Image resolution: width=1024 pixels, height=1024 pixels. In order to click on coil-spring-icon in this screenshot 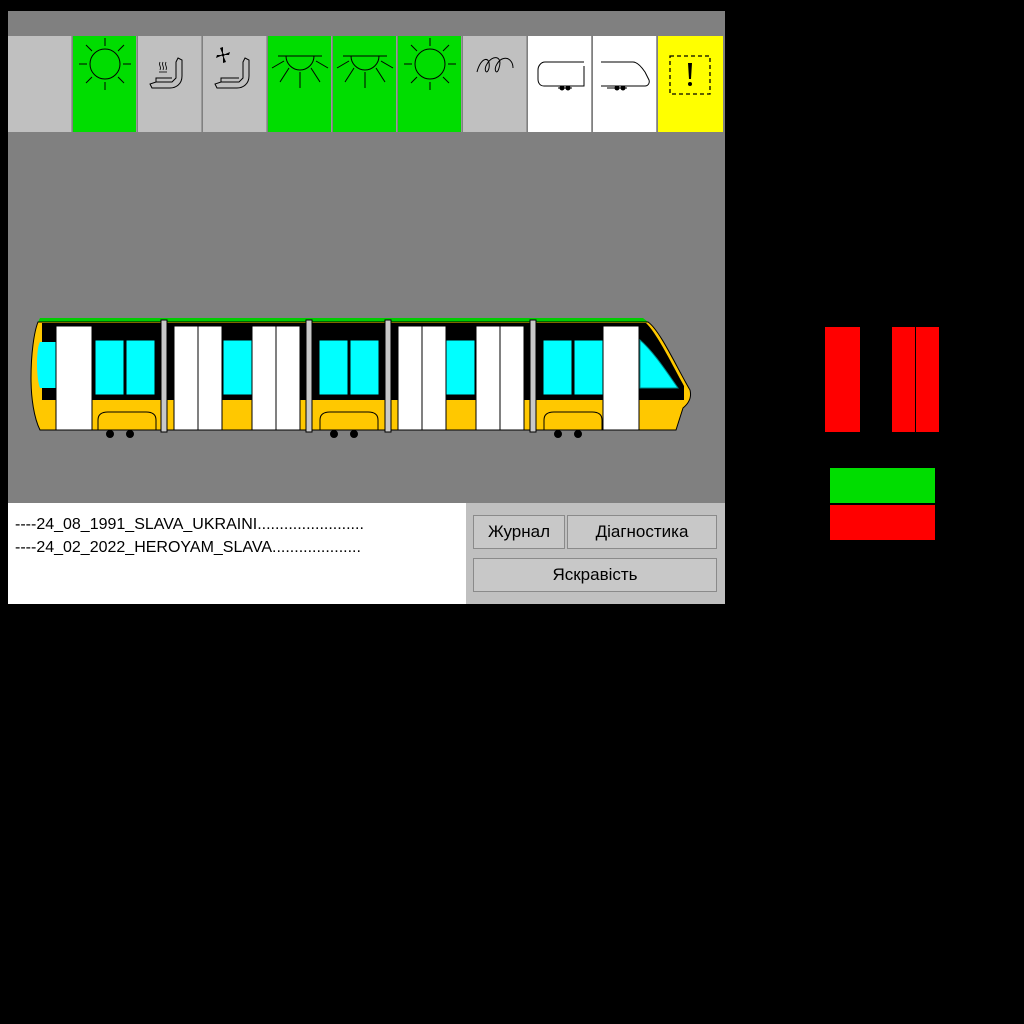, I will do `click(495, 65)`.